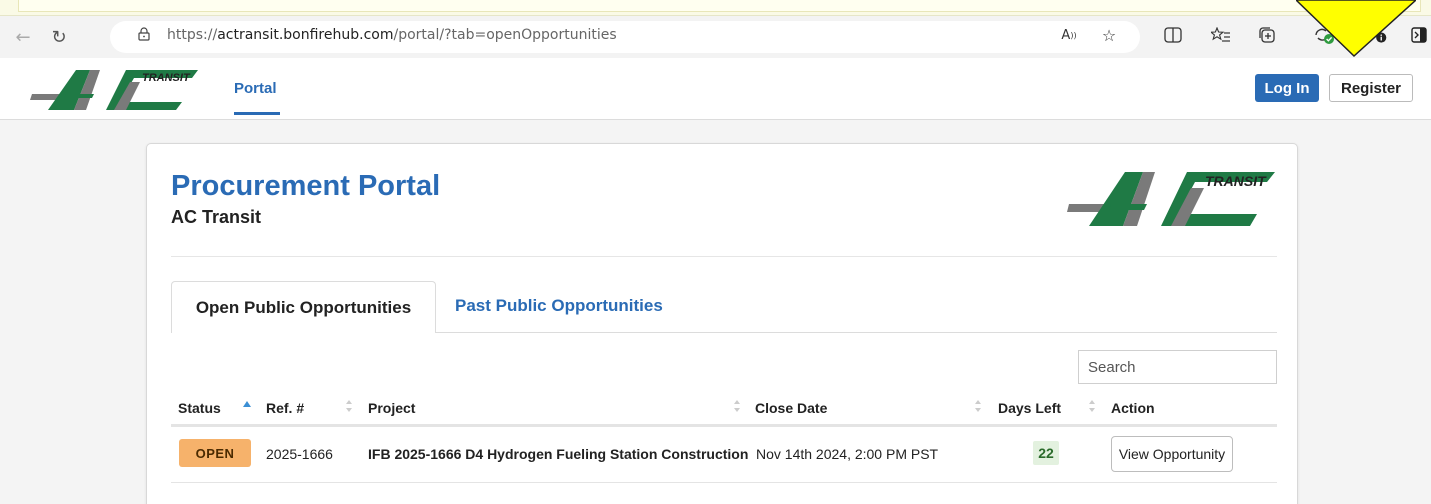  Describe the element at coordinates (1173, 35) in the screenshot. I see `split-screen-icon` at that location.